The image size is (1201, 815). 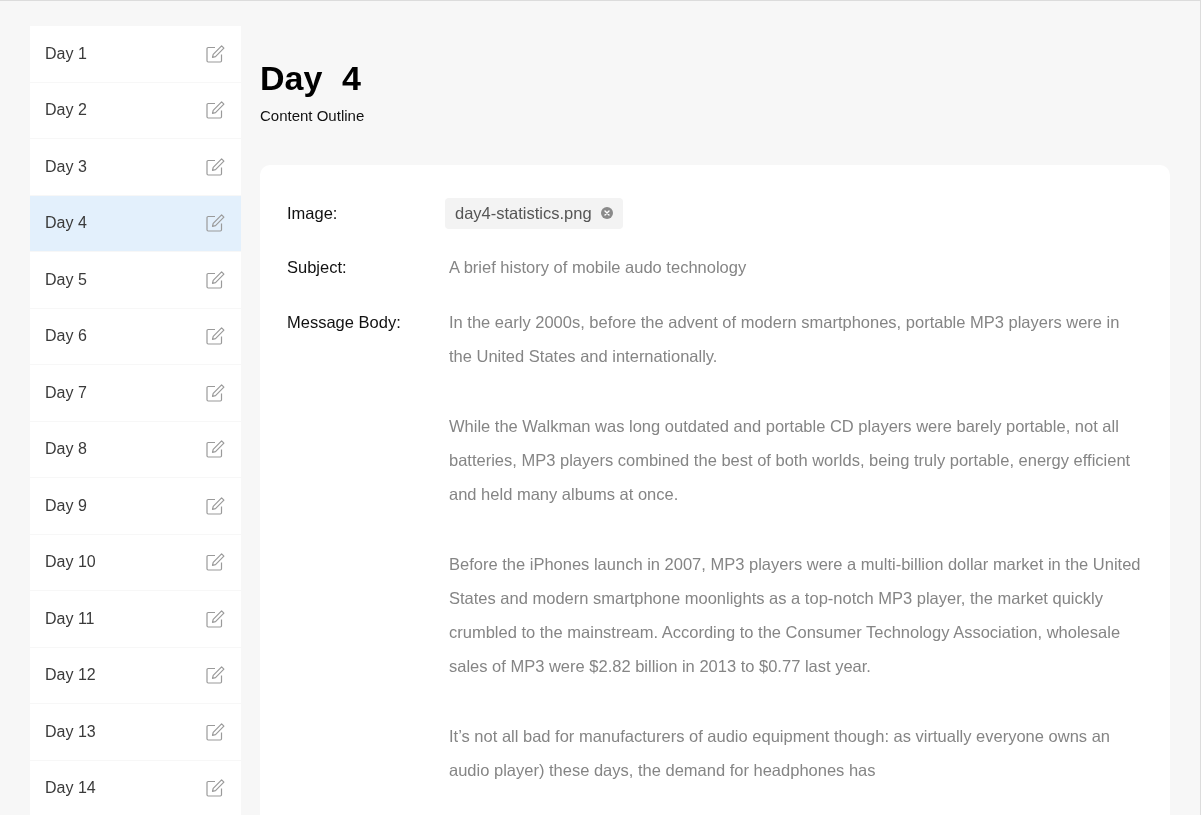 What do you see at coordinates (135, 223) in the screenshot?
I see `sidebar-item: Day 4` at bounding box center [135, 223].